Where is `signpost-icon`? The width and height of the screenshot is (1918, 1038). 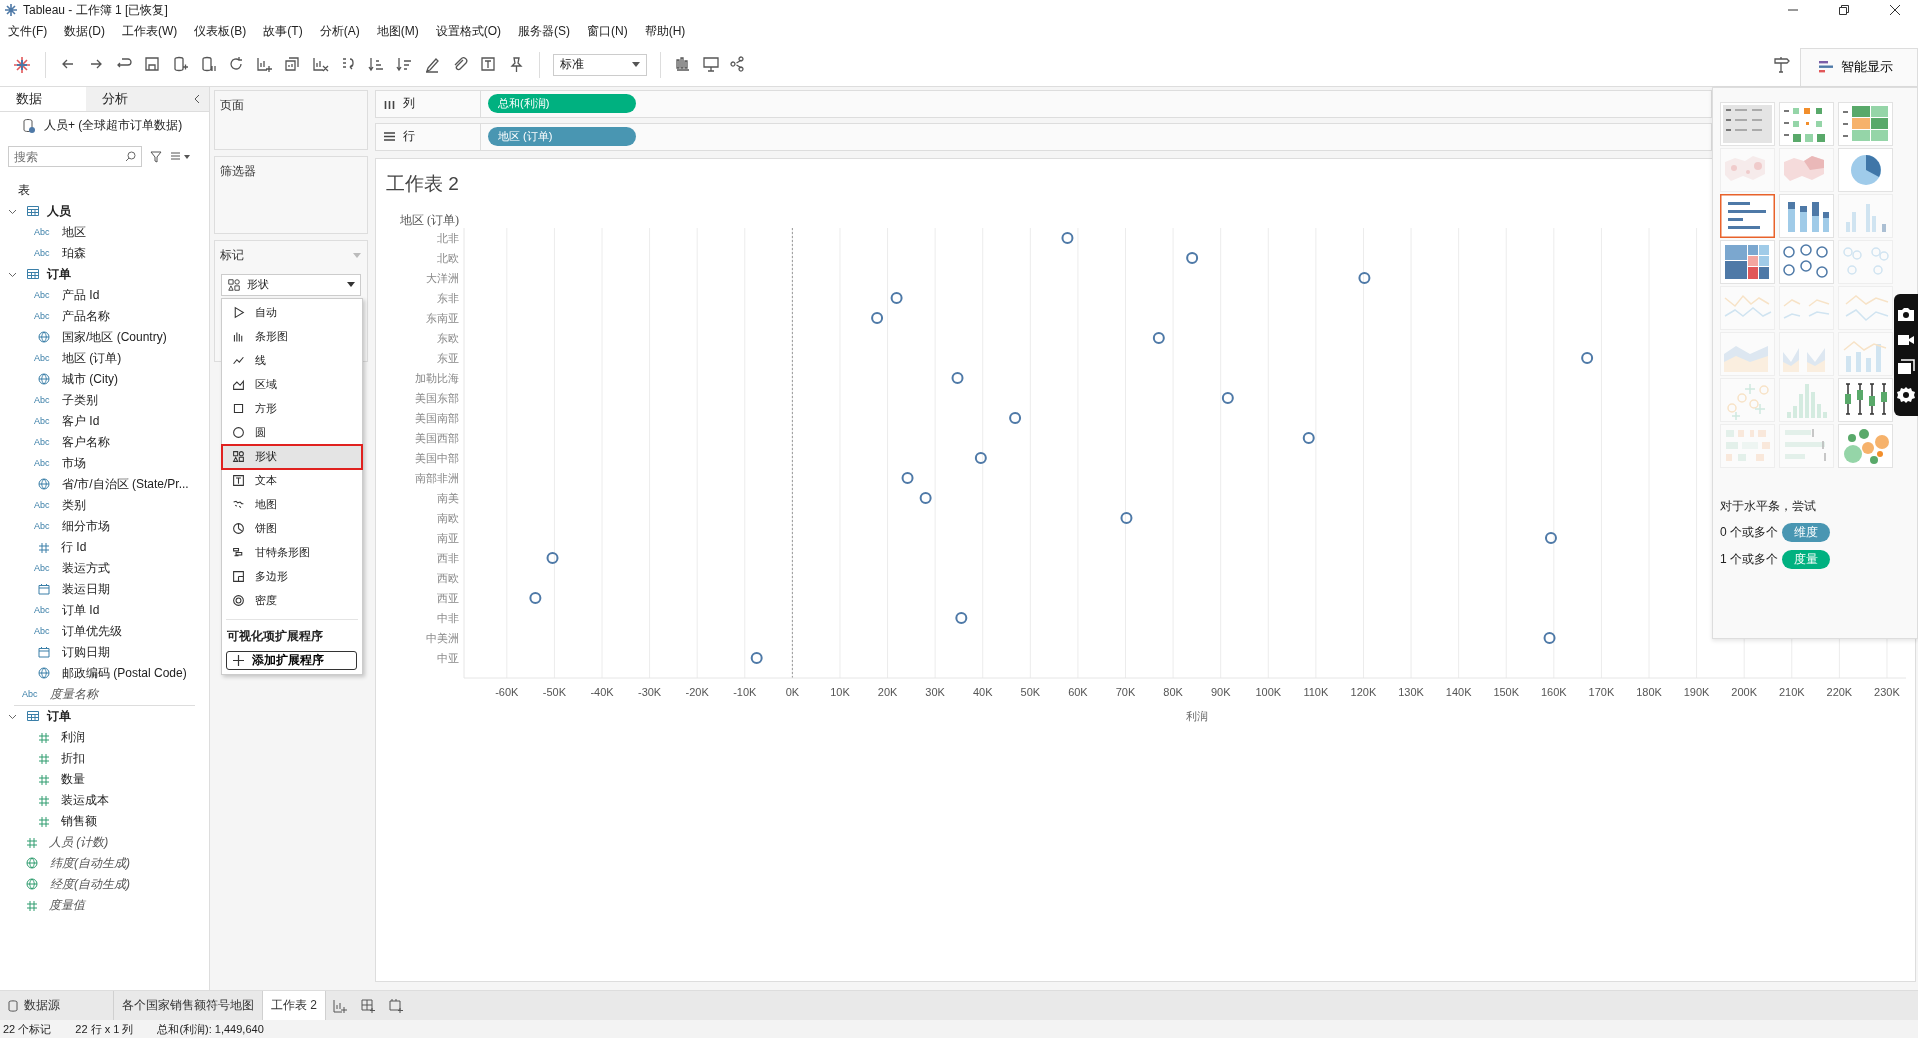 signpost-icon is located at coordinates (1781, 65).